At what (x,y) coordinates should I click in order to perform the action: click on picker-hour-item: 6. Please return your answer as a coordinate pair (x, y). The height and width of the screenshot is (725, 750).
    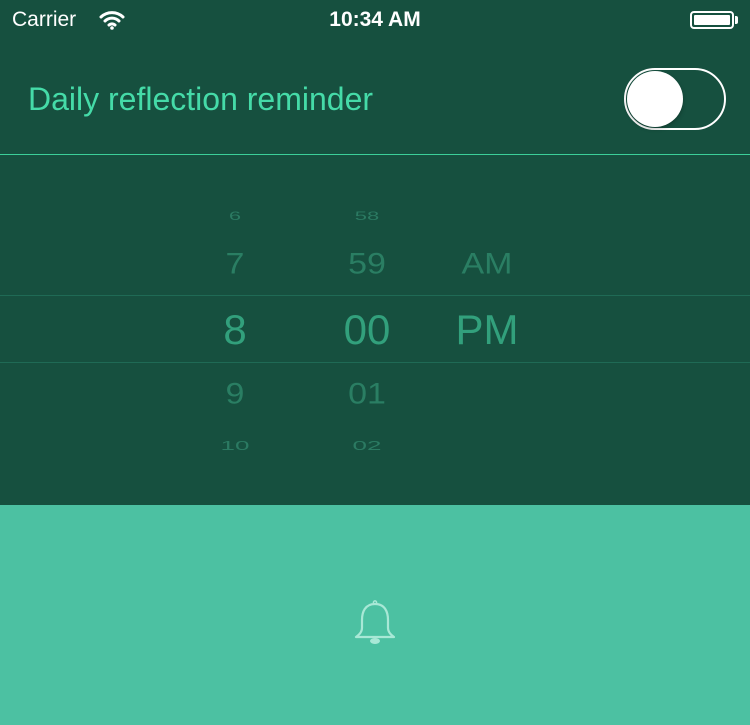
    Looking at the image, I should click on (235, 216).